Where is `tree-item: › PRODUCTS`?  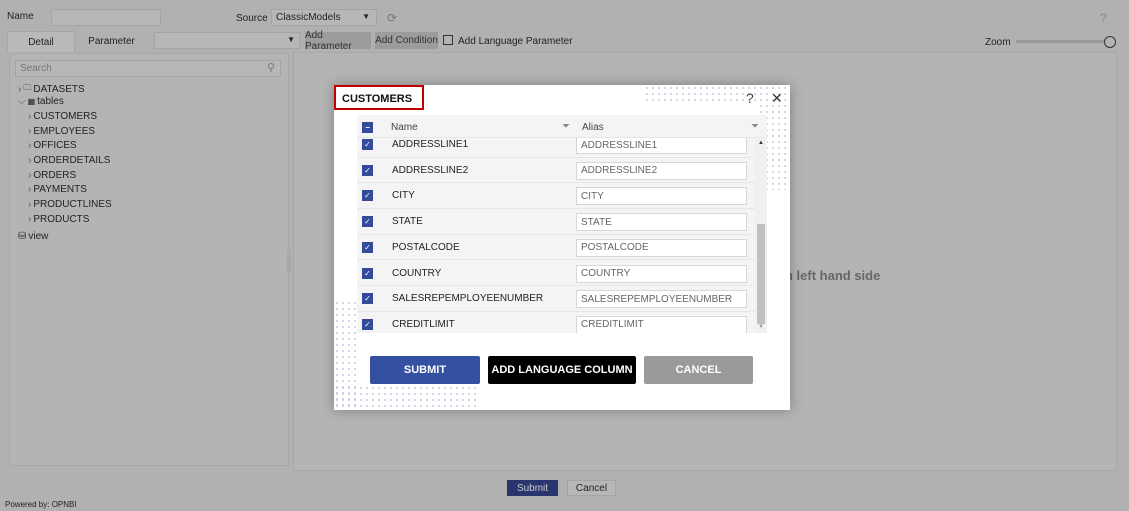 tree-item: › PRODUCTS is located at coordinates (58, 219).